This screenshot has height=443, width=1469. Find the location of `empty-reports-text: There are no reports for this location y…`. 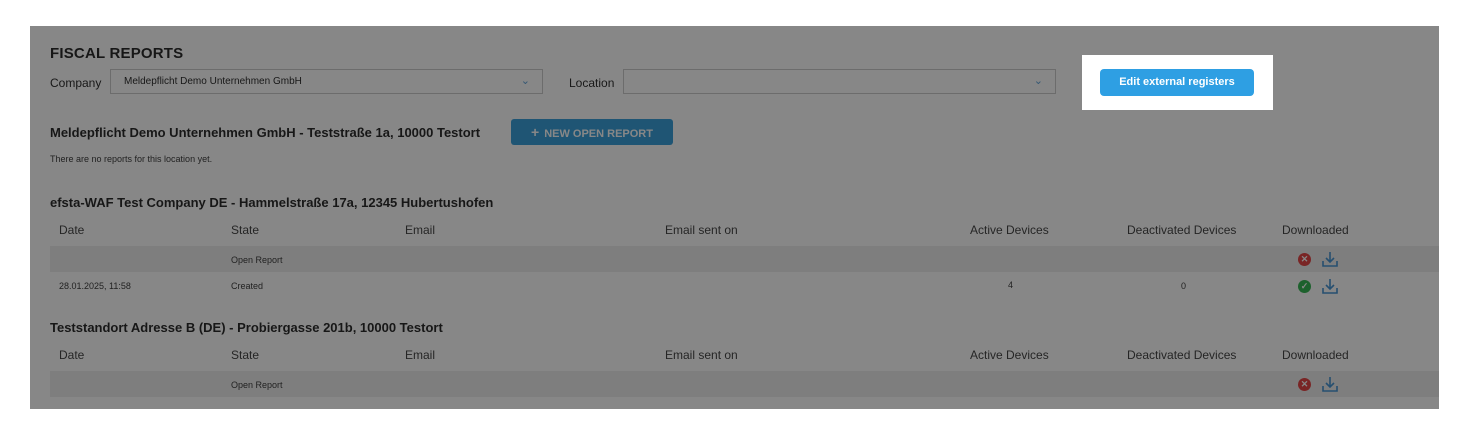

empty-reports-text: There are no reports for this location y… is located at coordinates (131, 159).